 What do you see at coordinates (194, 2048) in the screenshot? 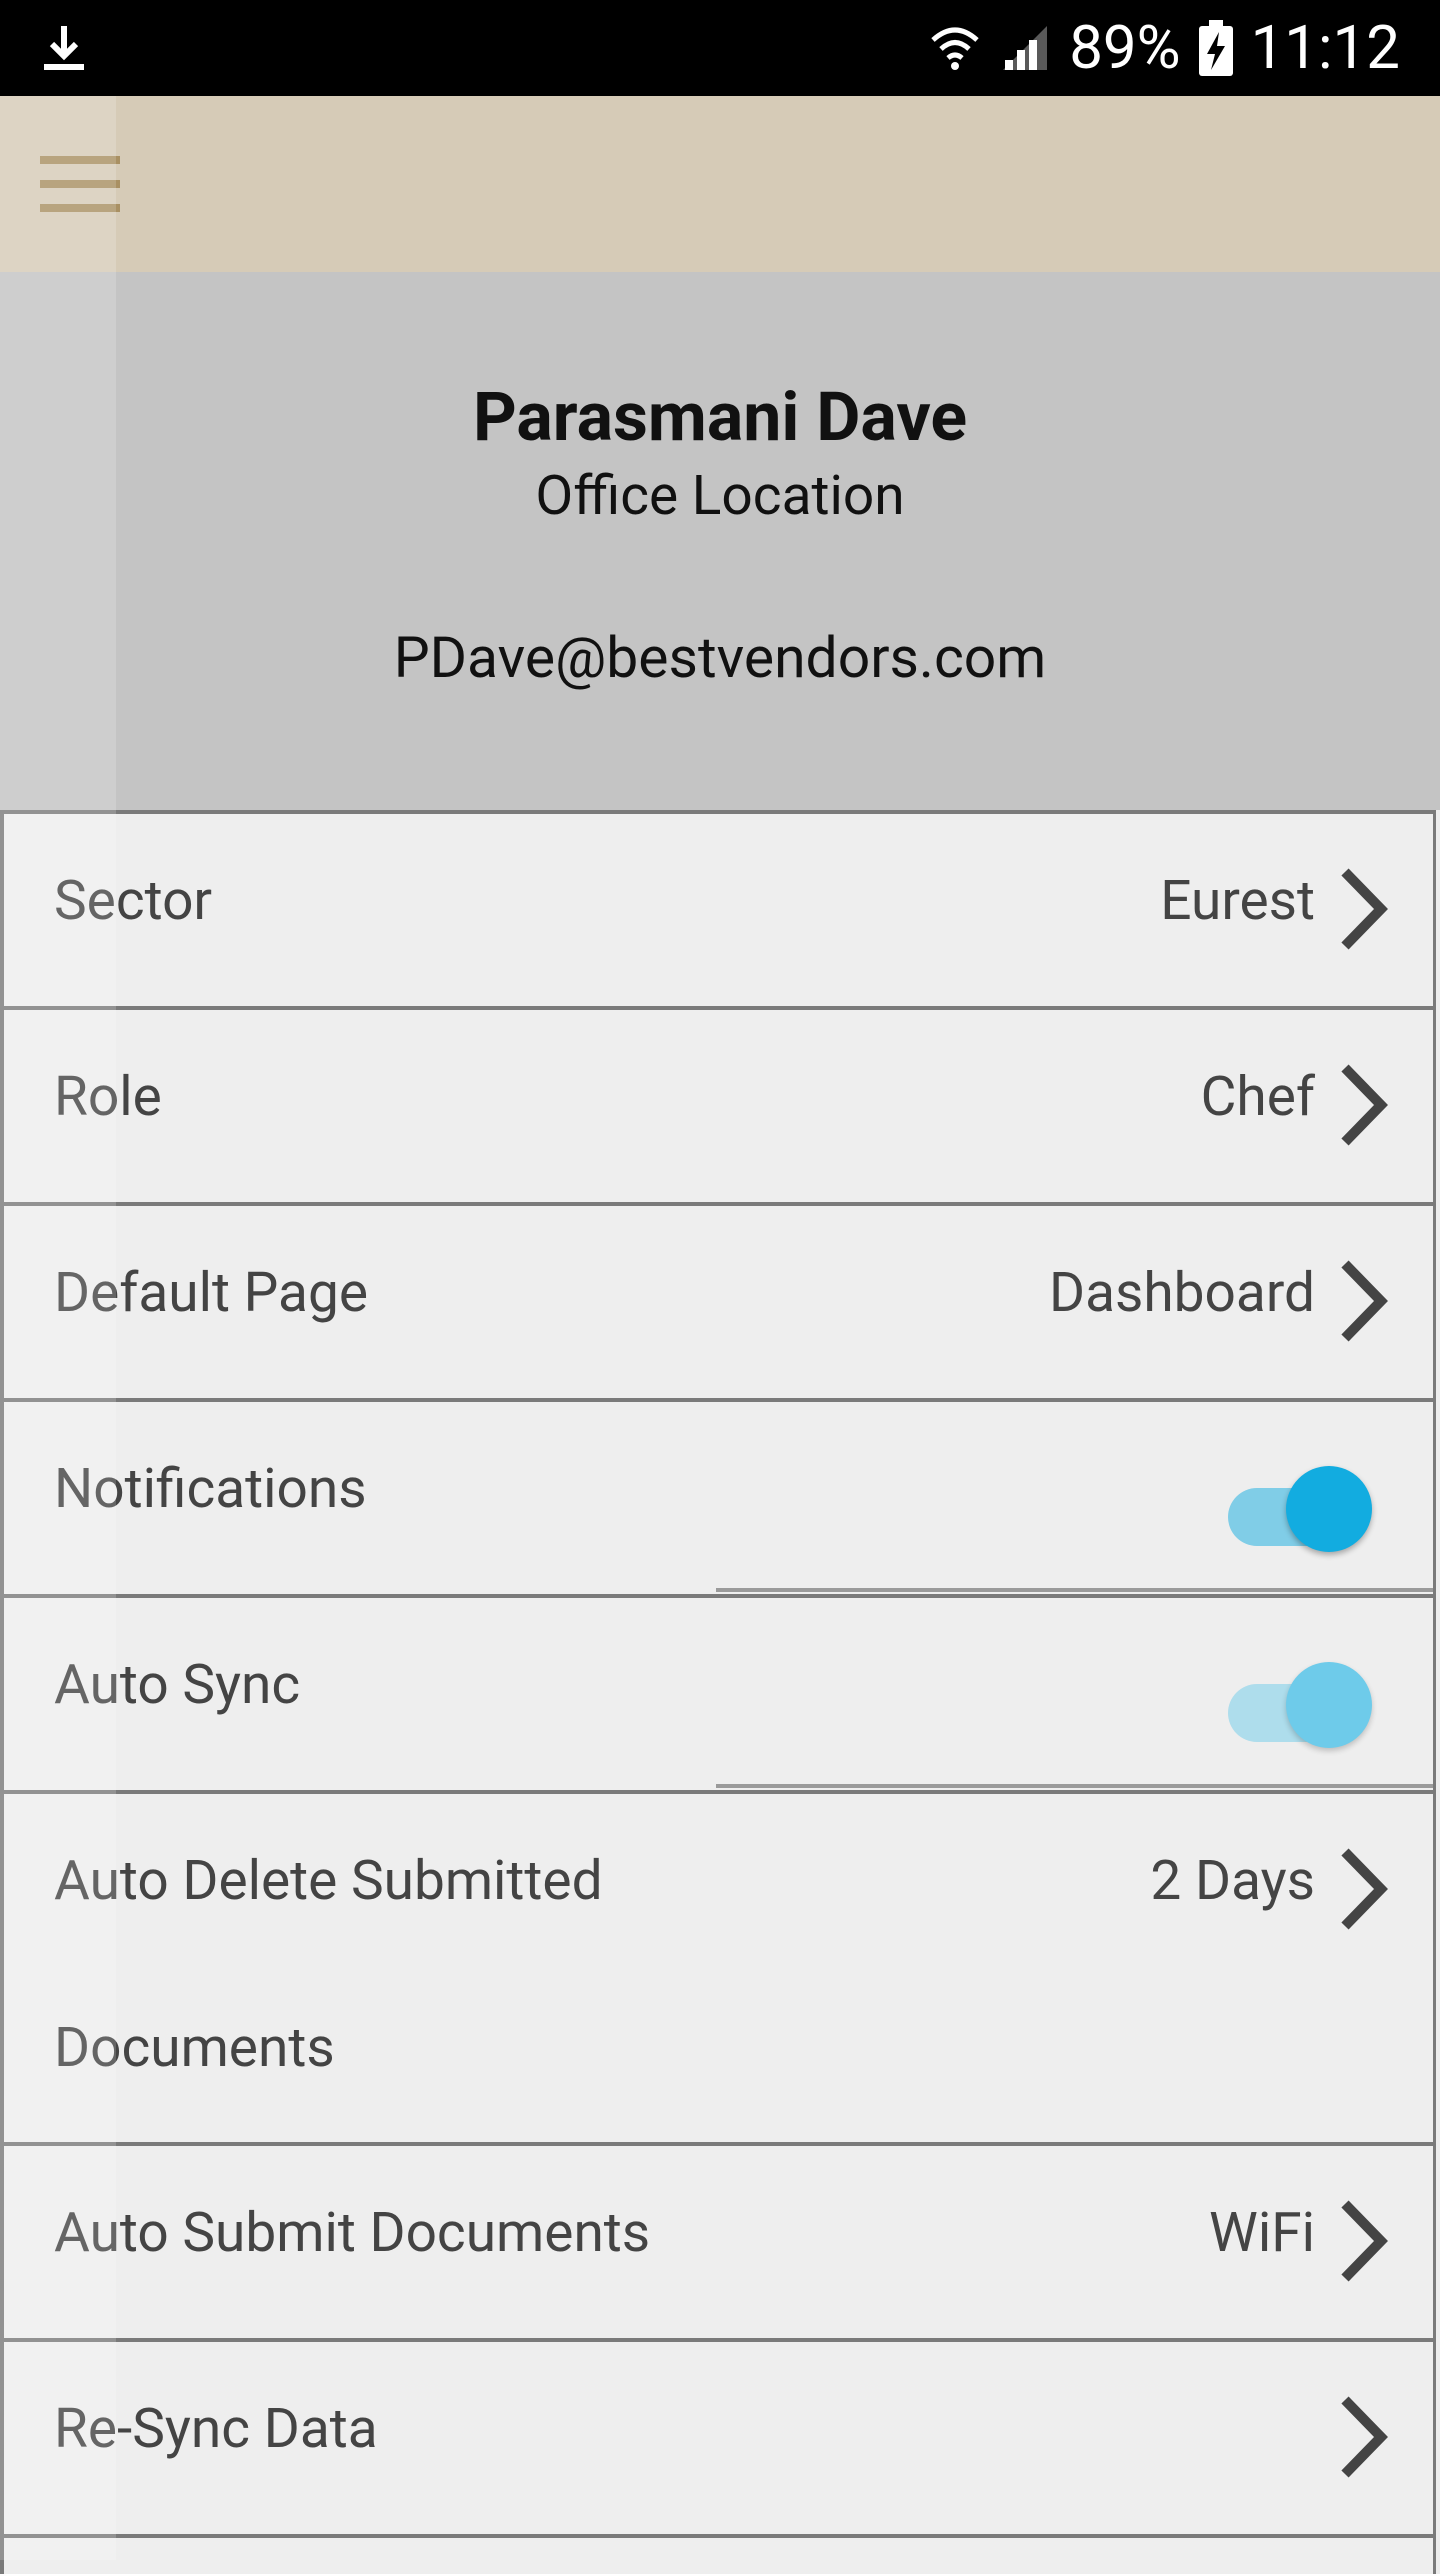
I see `row-label-line2: Documents` at bounding box center [194, 2048].